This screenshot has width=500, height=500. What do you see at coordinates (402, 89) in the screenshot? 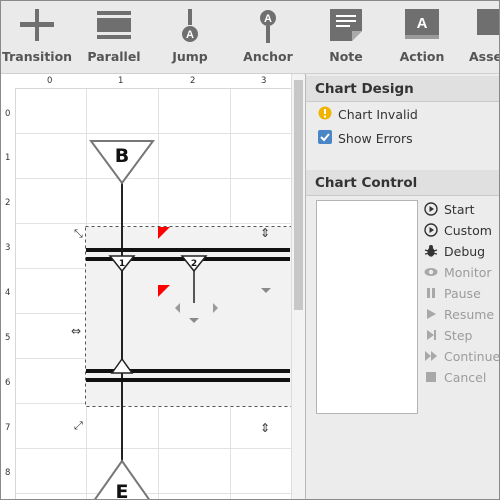
I see `chart-design-header: Chart Design` at bounding box center [402, 89].